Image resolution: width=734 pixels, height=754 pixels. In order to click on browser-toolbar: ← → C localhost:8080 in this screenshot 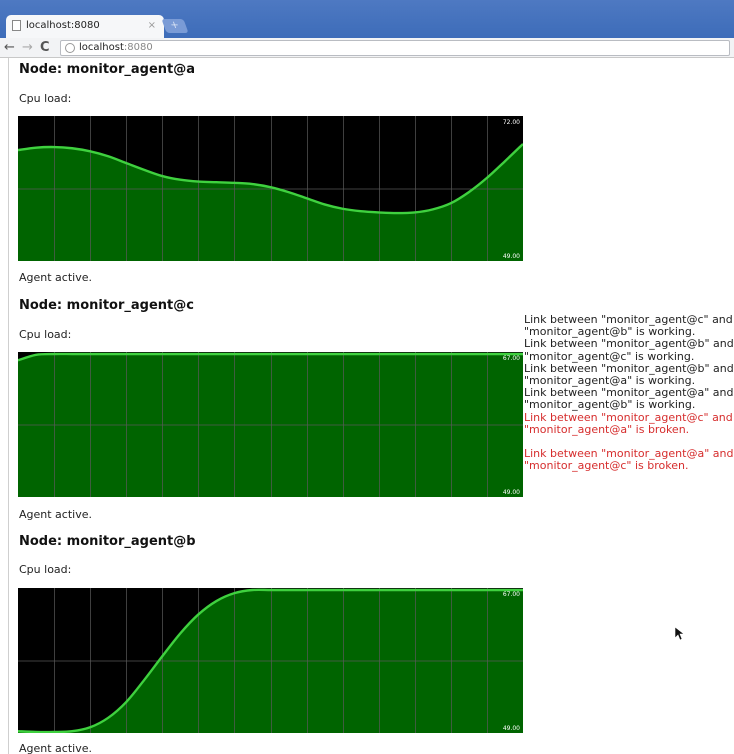, I will do `click(367, 48)`.